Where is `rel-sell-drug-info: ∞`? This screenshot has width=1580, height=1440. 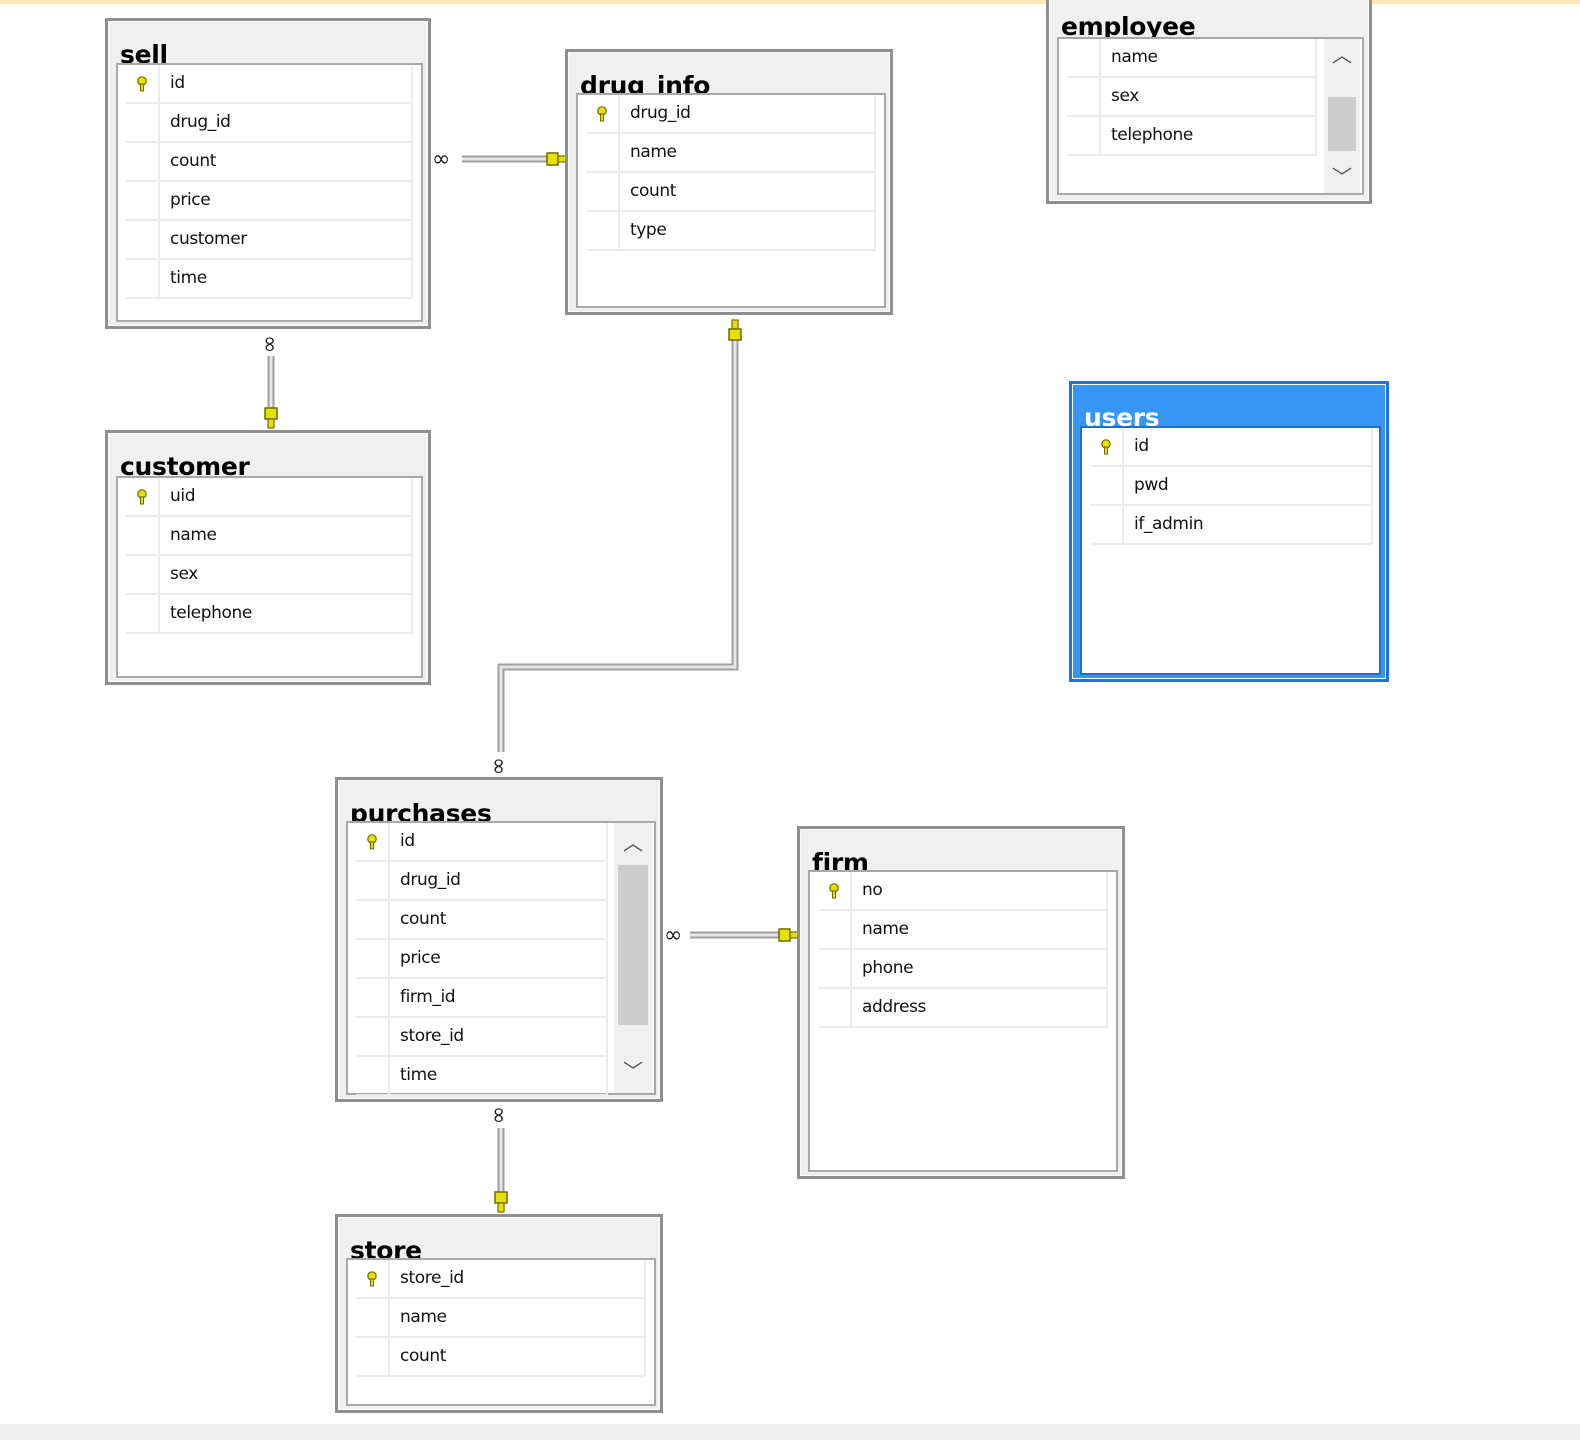
rel-sell-drug-info: ∞ is located at coordinates (499, 159).